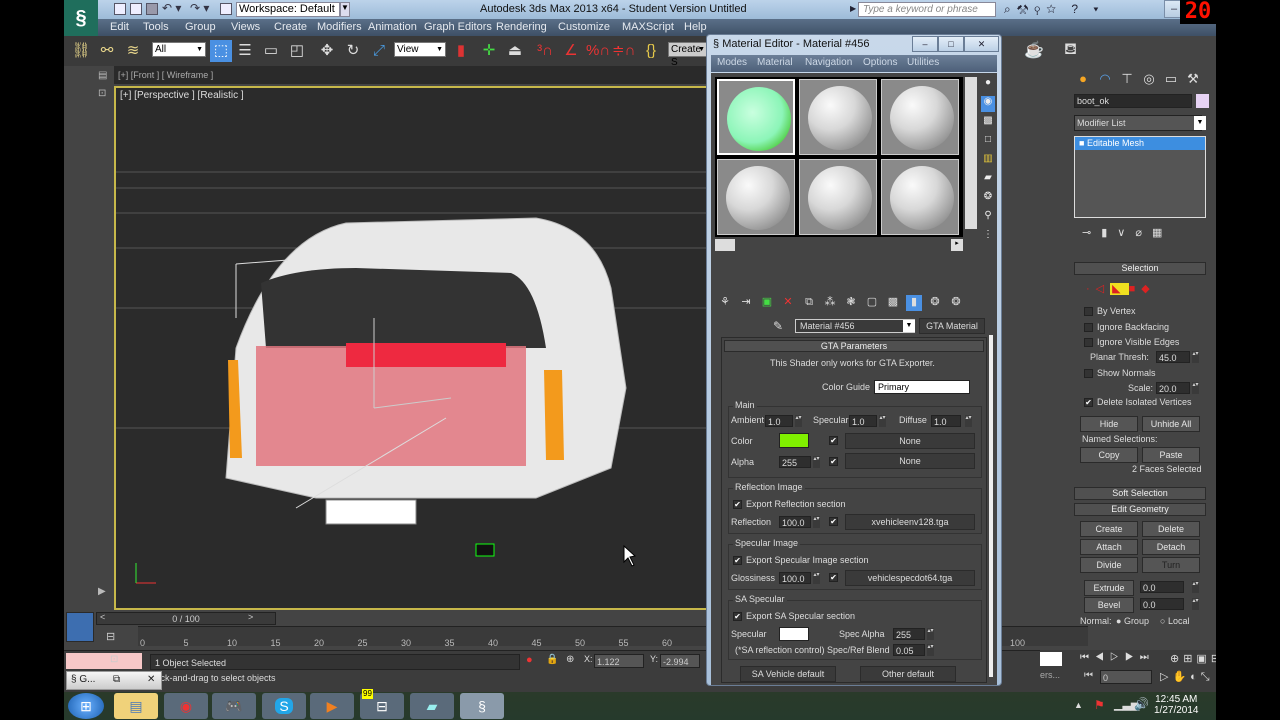 The image size is (1280, 720). What do you see at coordinates (107, 51) in the screenshot?
I see `unlink-icon: ⚯` at bounding box center [107, 51].